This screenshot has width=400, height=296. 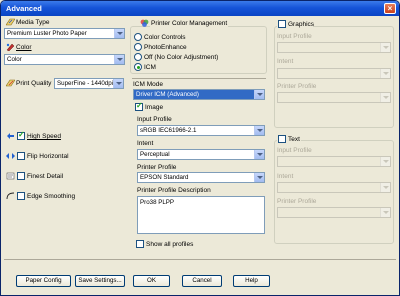 I want to click on color-icon, so click(x=10, y=47).